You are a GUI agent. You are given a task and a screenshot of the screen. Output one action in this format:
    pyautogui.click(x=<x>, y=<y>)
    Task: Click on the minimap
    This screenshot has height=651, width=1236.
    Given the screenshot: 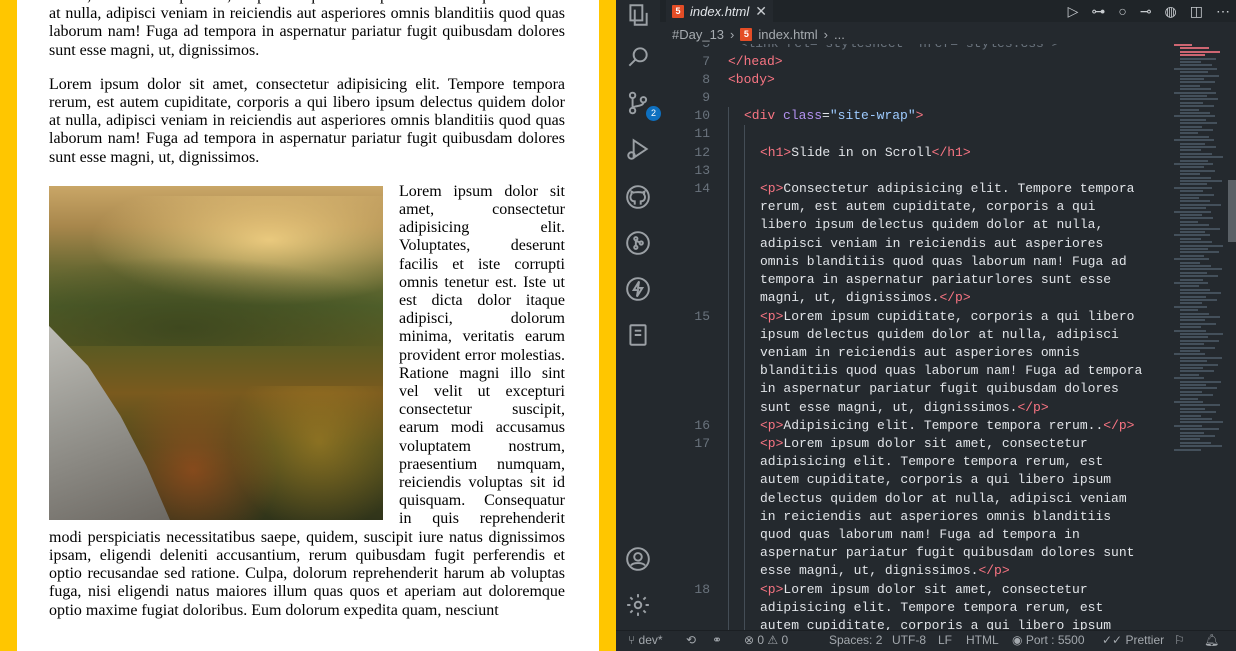 What is the action you would take?
    pyautogui.click(x=1199, y=254)
    